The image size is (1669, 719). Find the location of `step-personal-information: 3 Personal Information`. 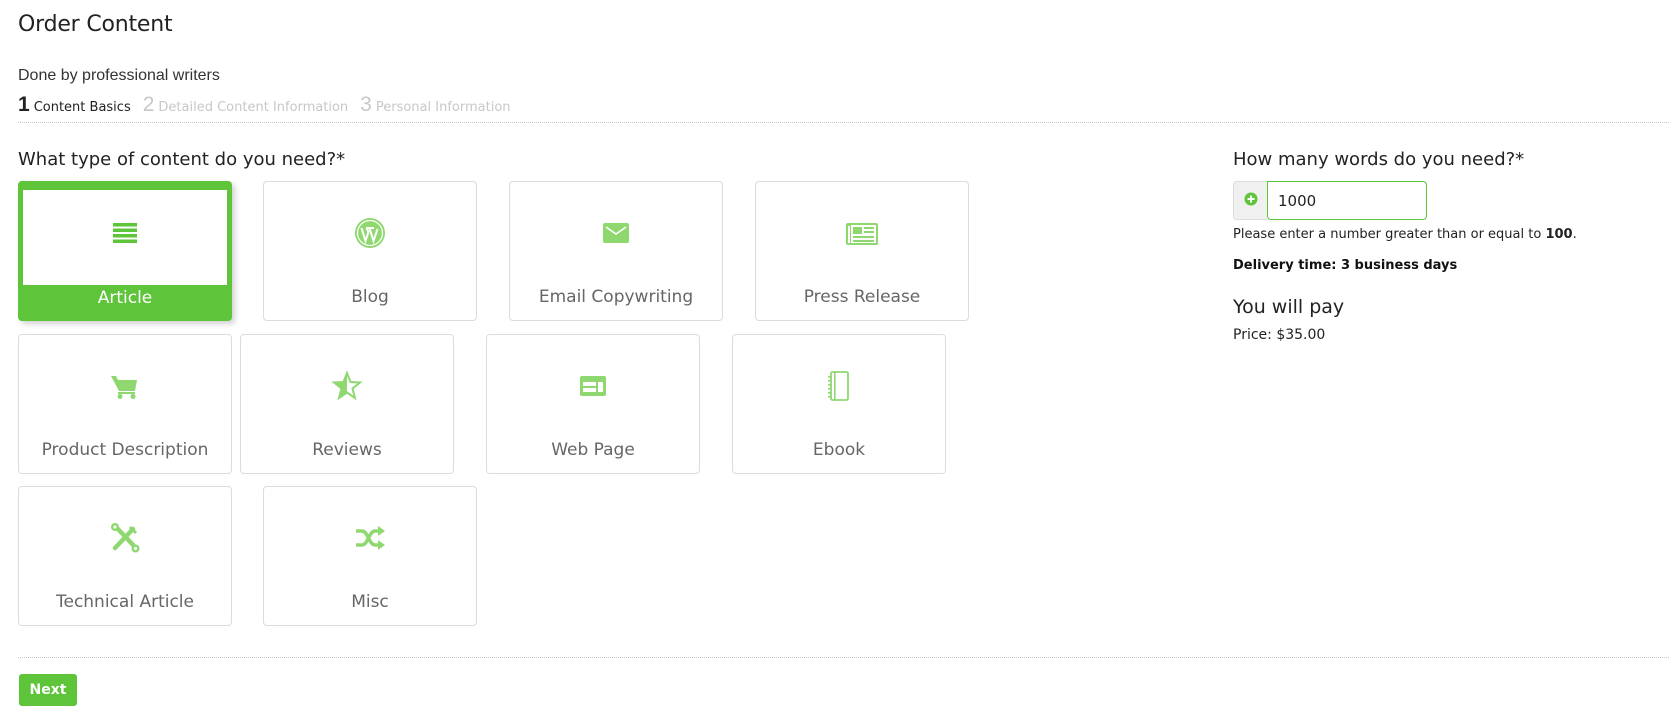

step-personal-information: 3 Personal Information is located at coordinates (435, 105).